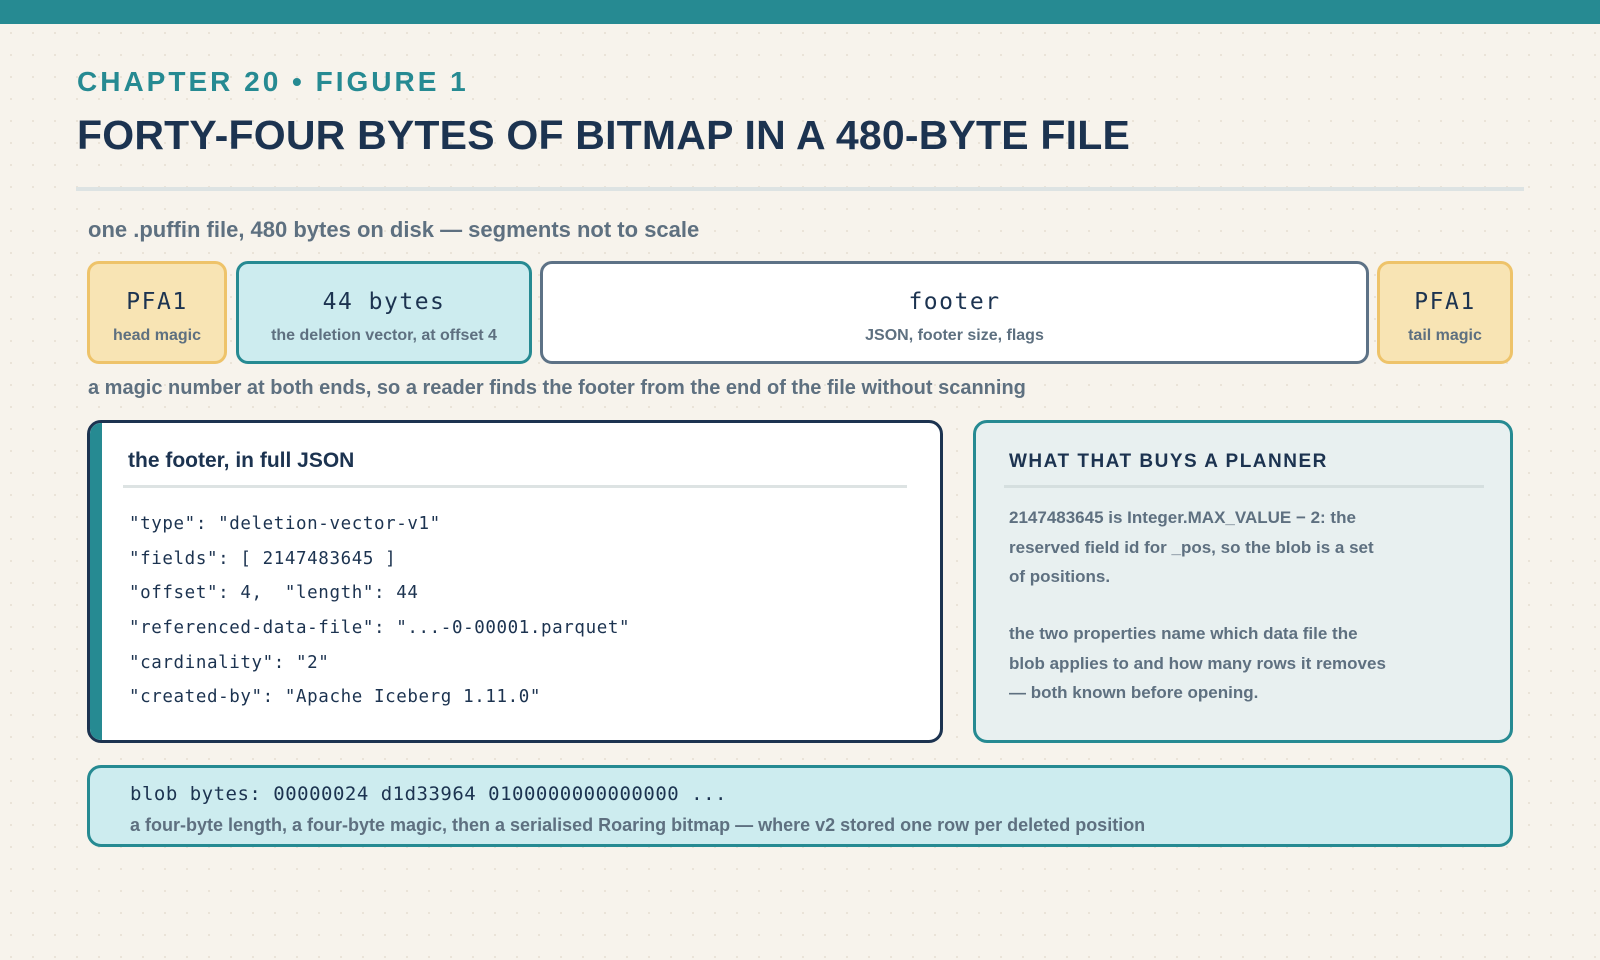  I want to click on segment-label: 44 bytes, so click(384, 302).